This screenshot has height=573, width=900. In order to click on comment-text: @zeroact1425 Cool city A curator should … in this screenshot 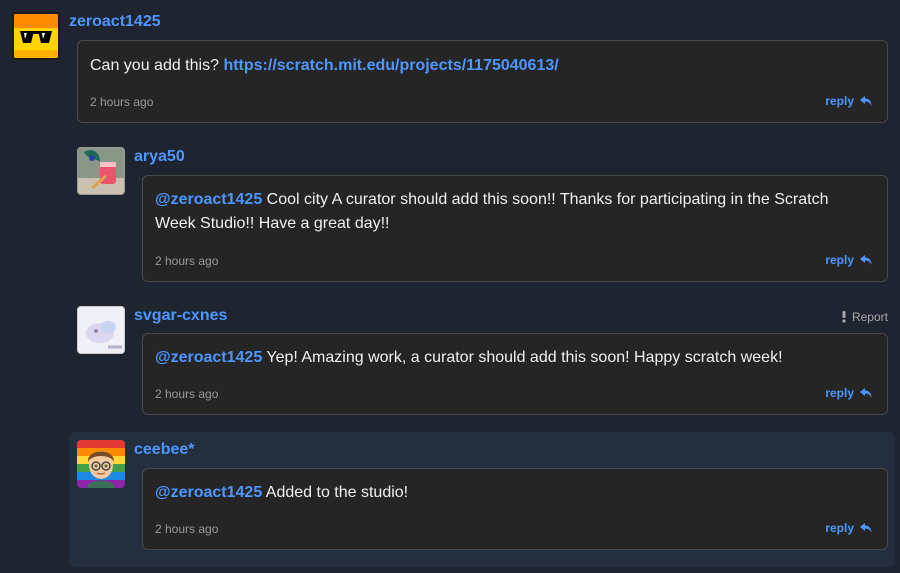, I will do `click(513, 212)`.